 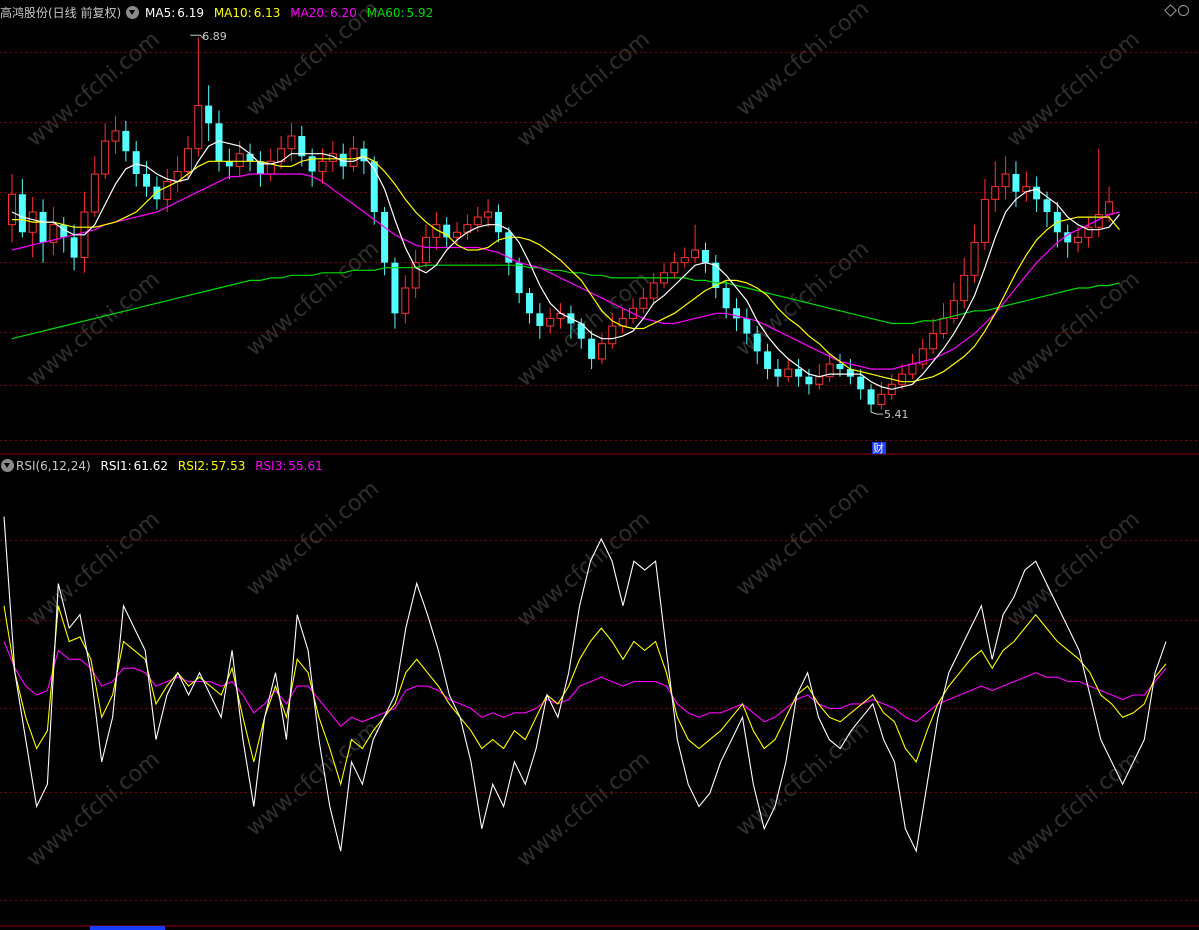 What do you see at coordinates (896, 414) in the screenshot?
I see `low-price-label: 5.41` at bounding box center [896, 414].